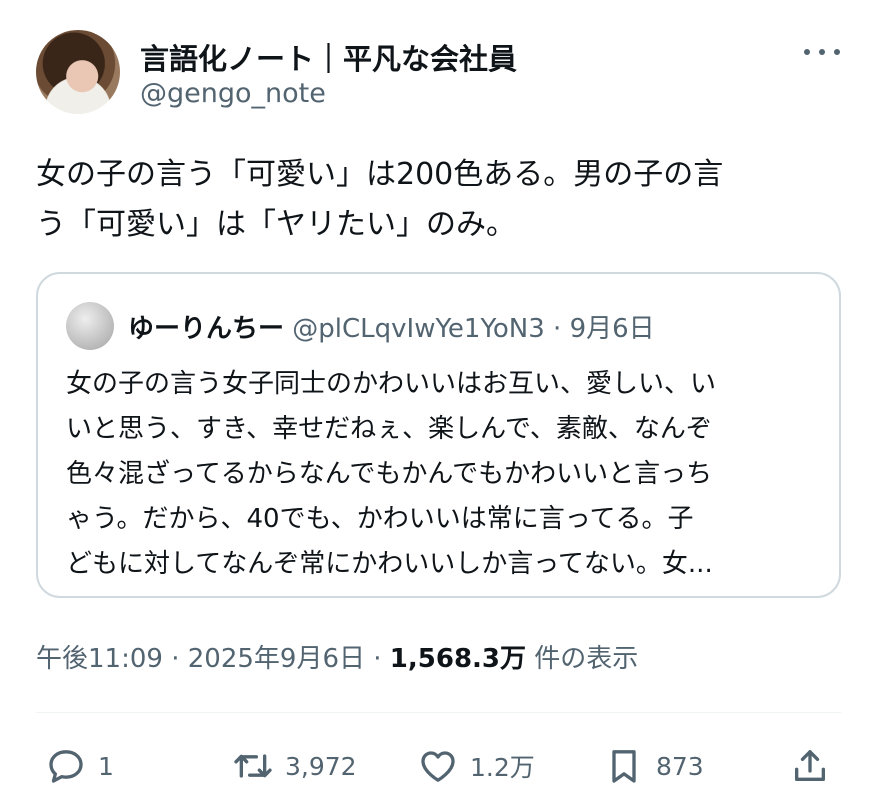 The height and width of the screenshot is (800, 879). Describe the element at coordinates (328, 57) in the screenshot. I see `author-name: 言語化ノート｜平凡な会社員` at that location.